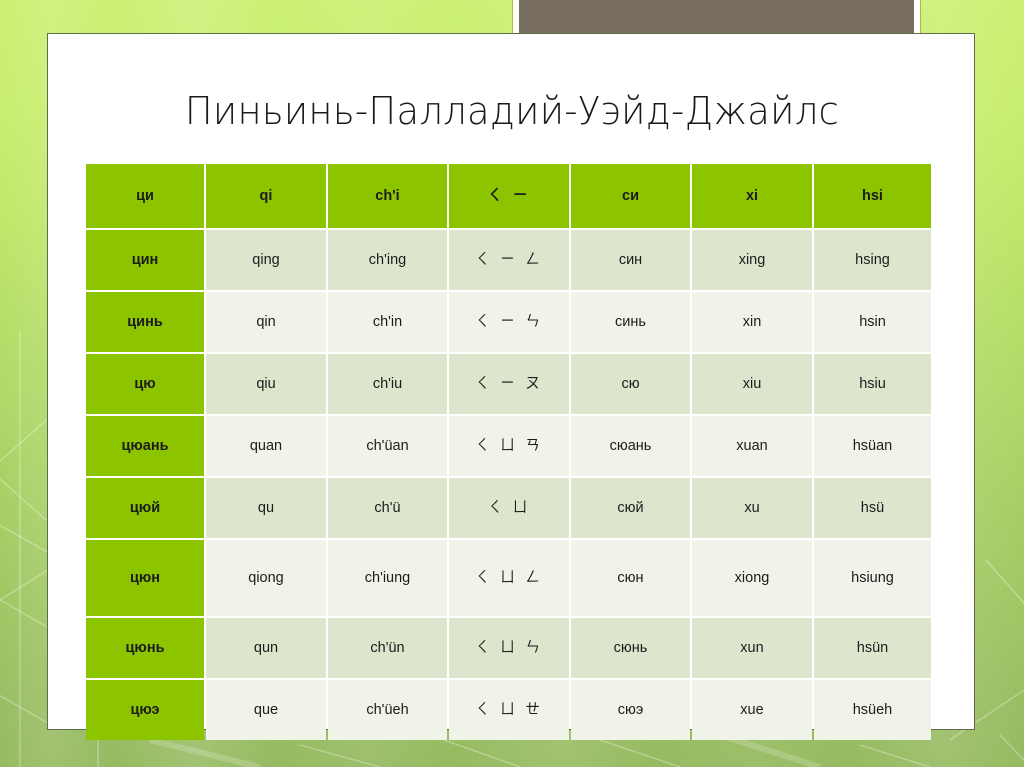 This screenshot has height=767, width=1024. Describe the element at coordinates (630, 446) in the screenshot. I see `table-cell: сюань` at that location.